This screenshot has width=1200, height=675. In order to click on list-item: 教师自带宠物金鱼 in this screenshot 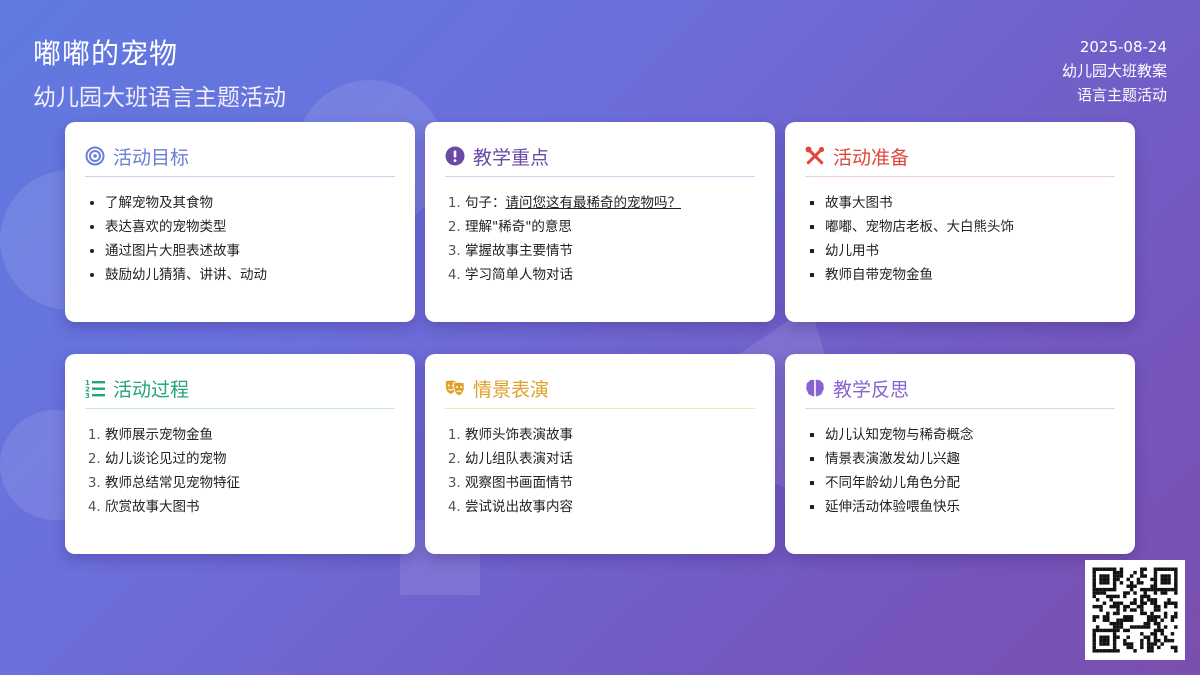, I will do `click(970, 275)`.